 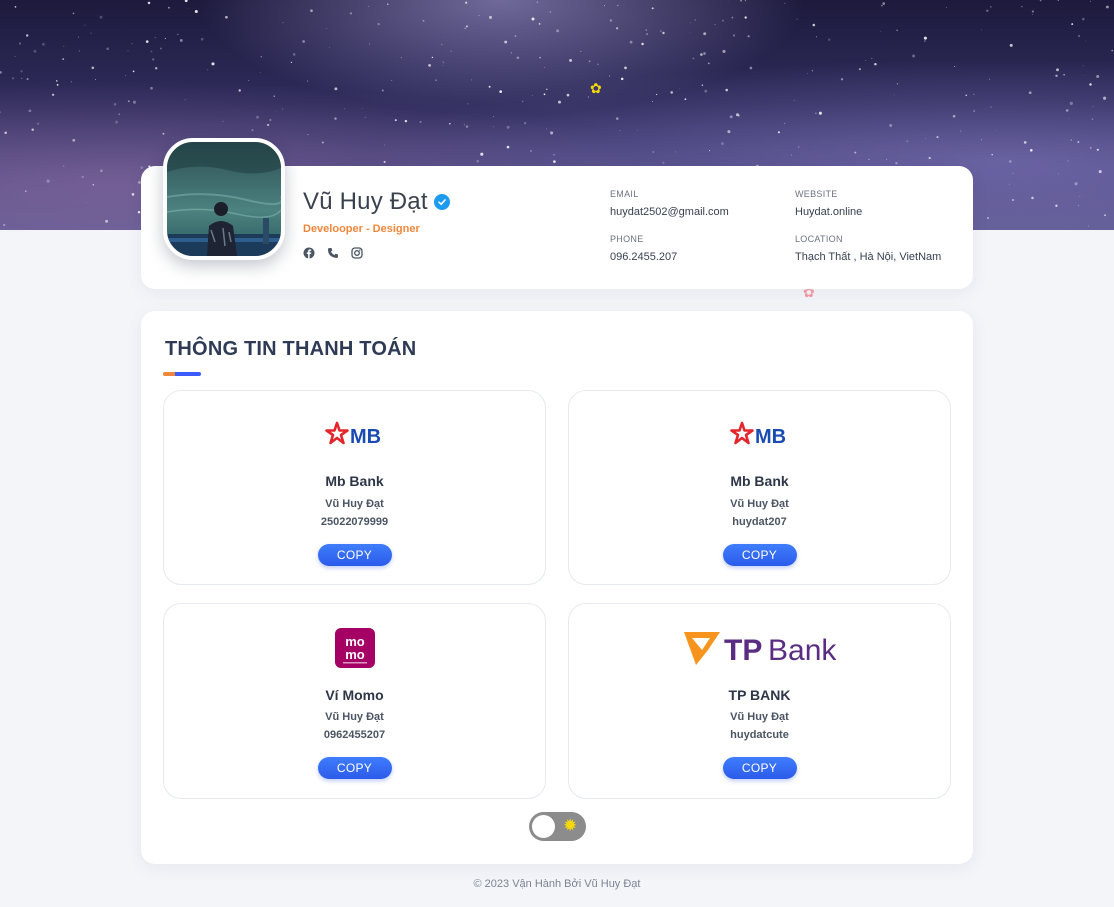 What do you see at coordinates (355, 654) in the screenshot?
I see `svg-text: mo` at bounding box center [355, 654].